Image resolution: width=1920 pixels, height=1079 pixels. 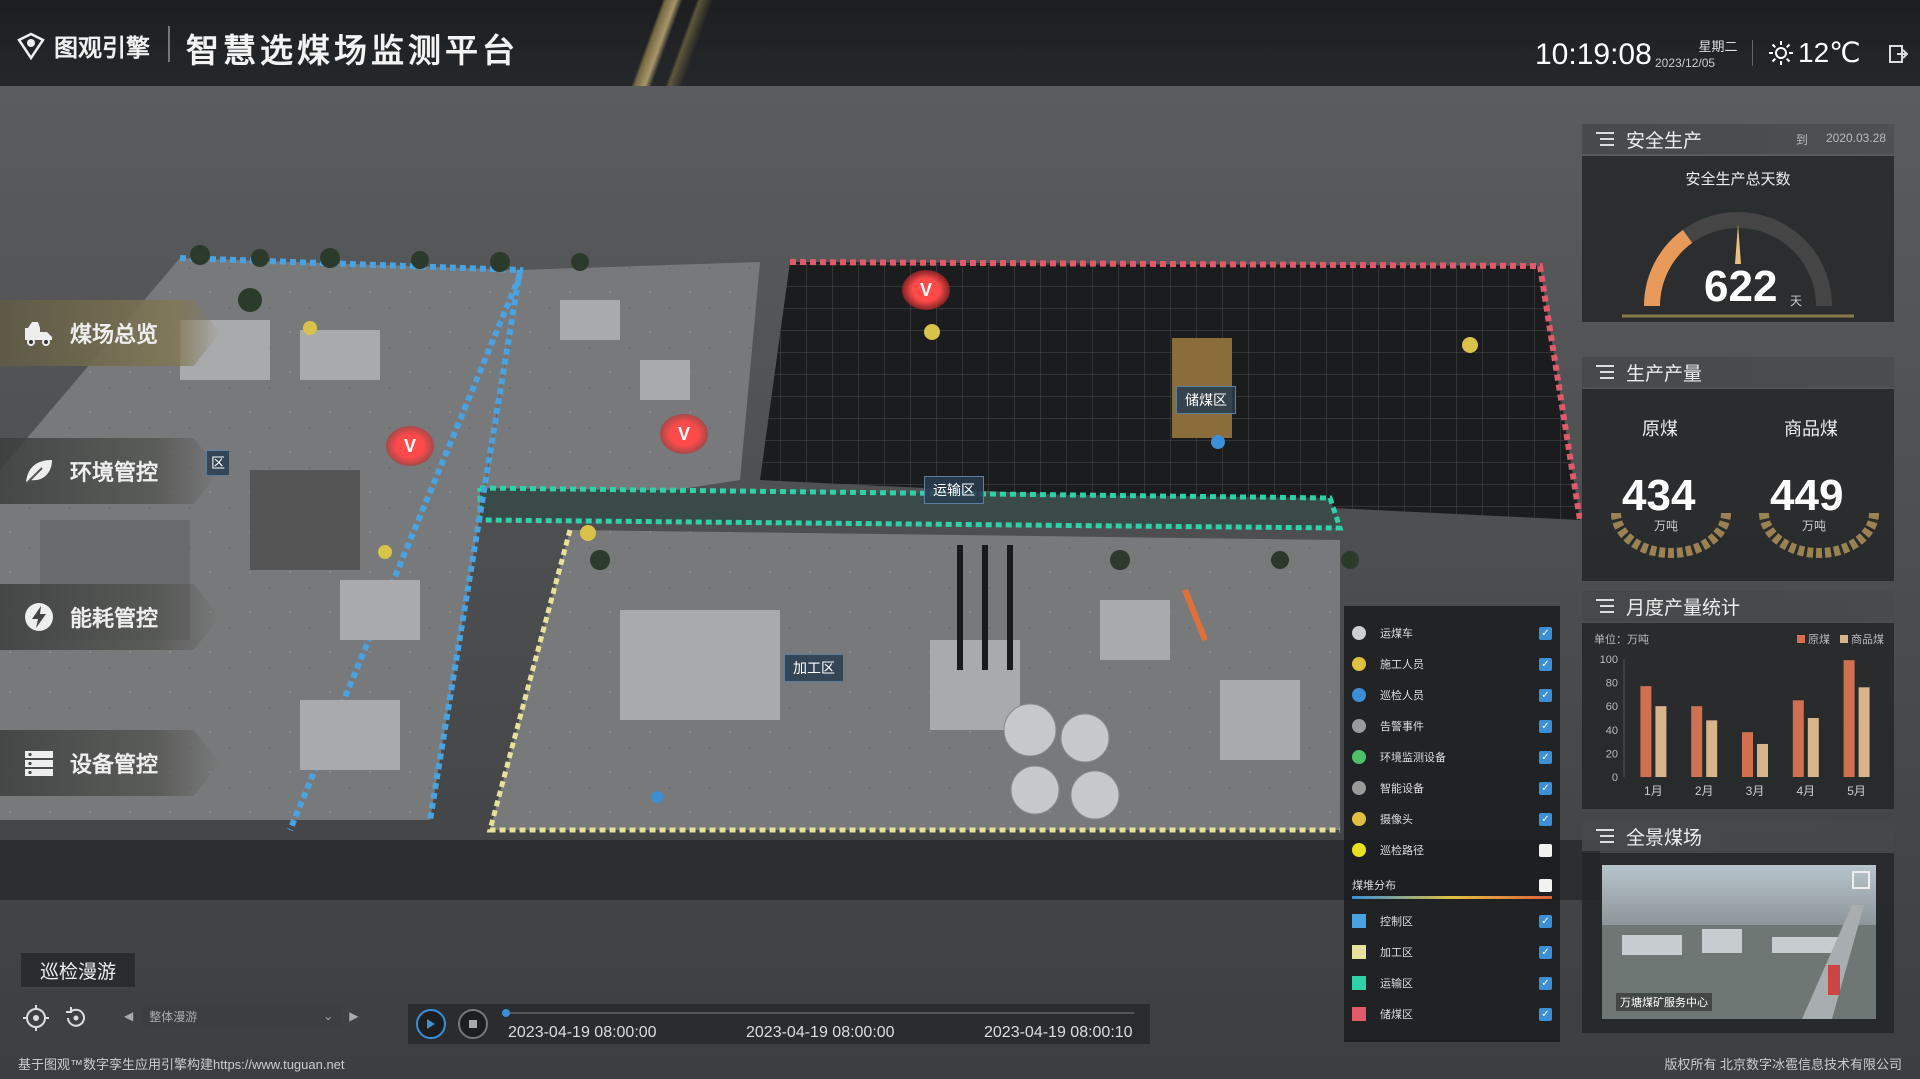 I want to click on zone-legend-item: 加工区 ✓, so click(x=1452, y=952).